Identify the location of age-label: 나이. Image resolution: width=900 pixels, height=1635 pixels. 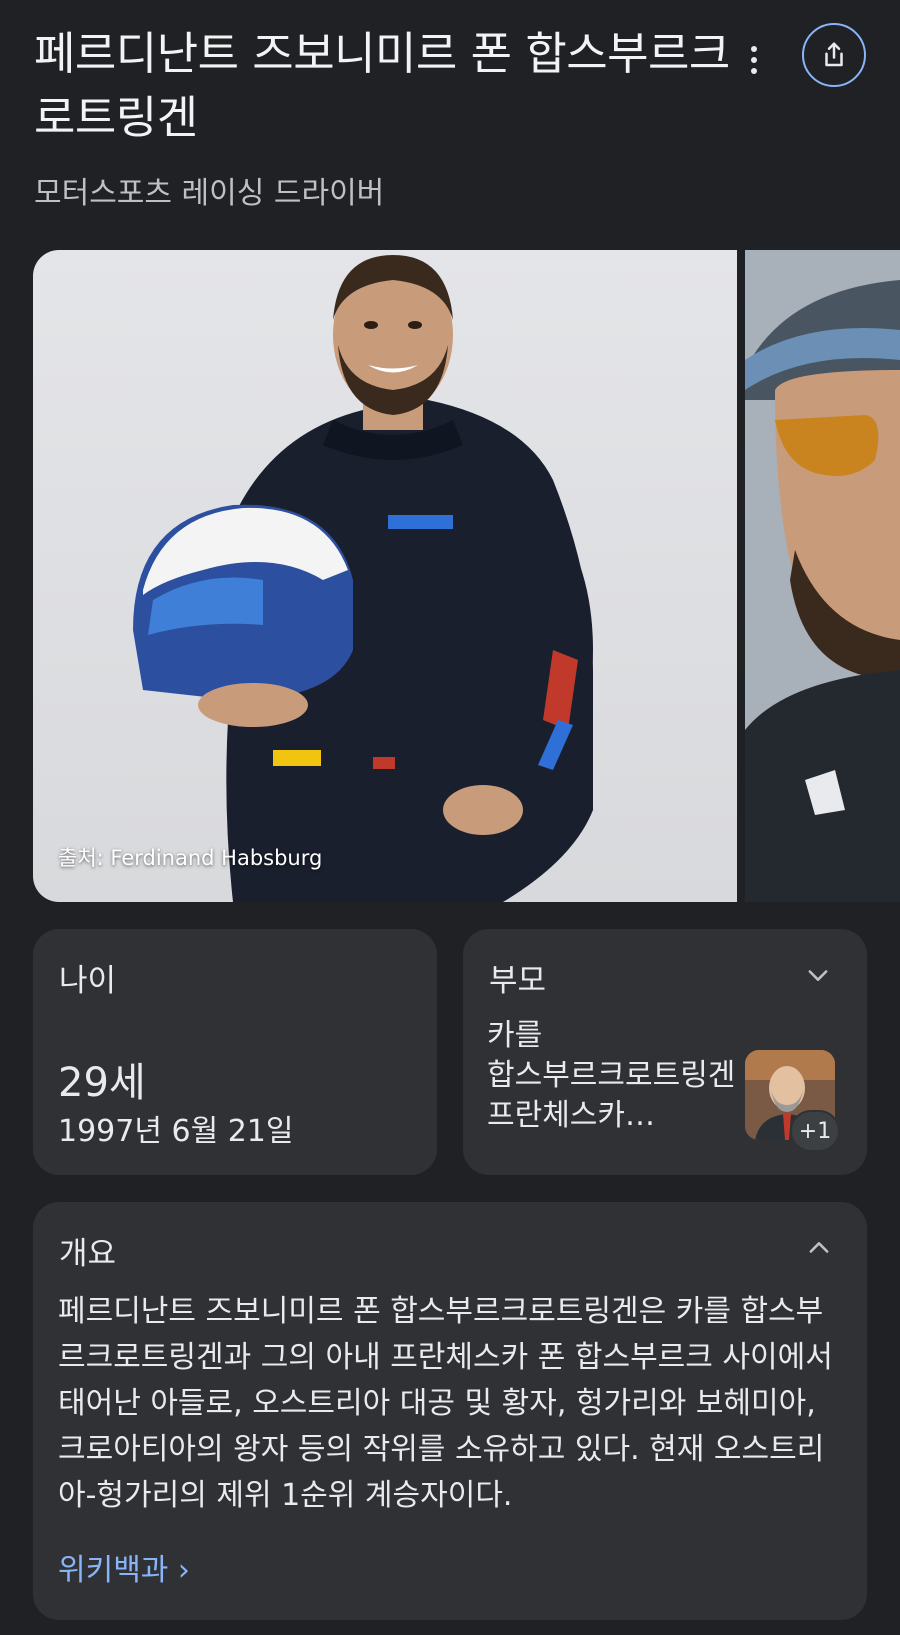
(88, 981).